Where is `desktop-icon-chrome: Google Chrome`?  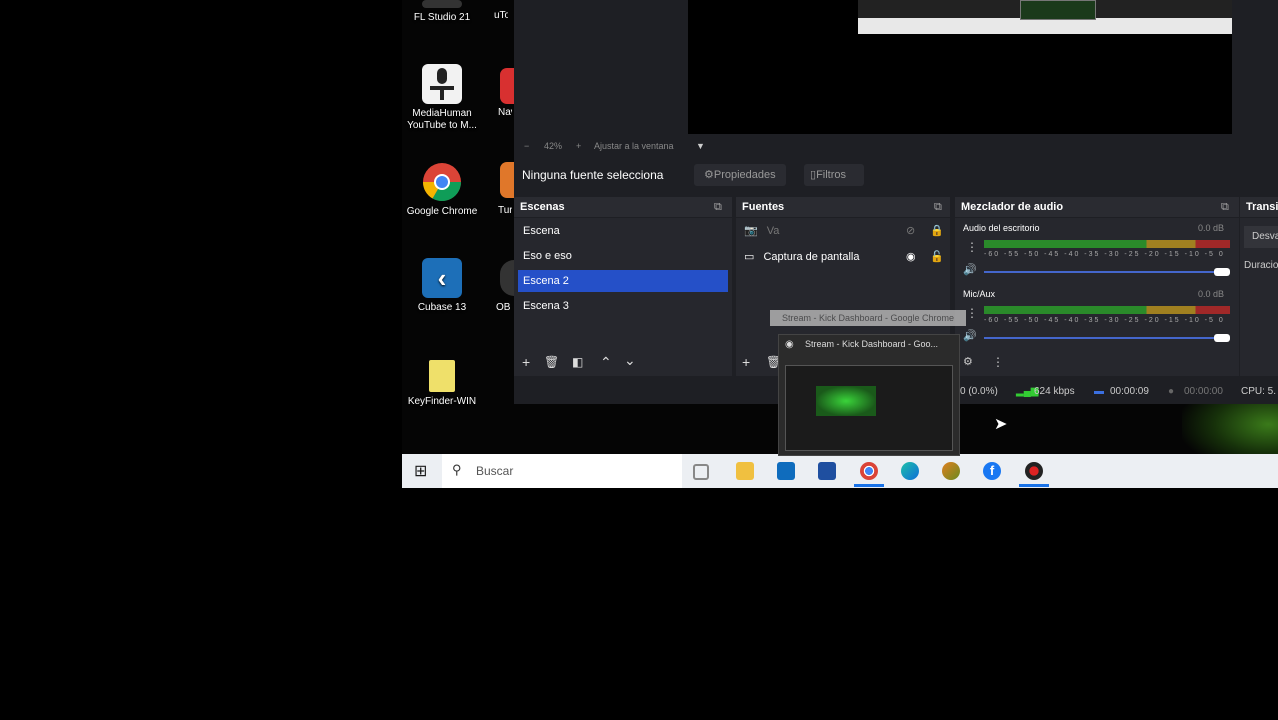
desktop-icon-chrome: Google Chrome is located at coordinates (442, 190).